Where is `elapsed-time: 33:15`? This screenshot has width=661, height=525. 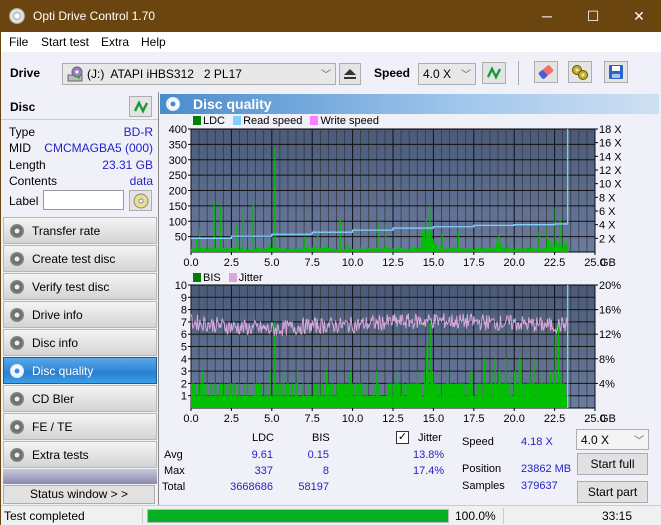
elapsed-time: 33:15 is located at coordinates (617, 516).